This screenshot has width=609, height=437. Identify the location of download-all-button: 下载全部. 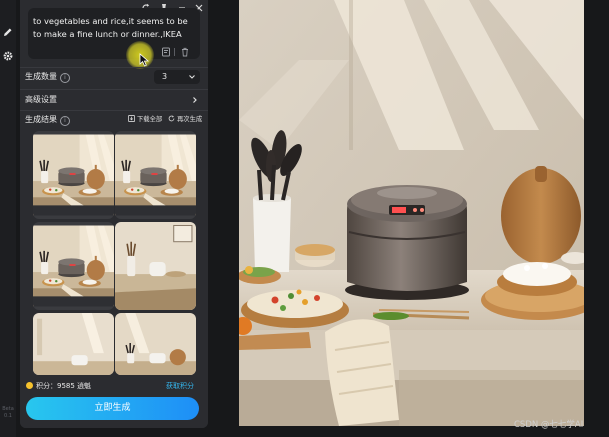
(145, 120).